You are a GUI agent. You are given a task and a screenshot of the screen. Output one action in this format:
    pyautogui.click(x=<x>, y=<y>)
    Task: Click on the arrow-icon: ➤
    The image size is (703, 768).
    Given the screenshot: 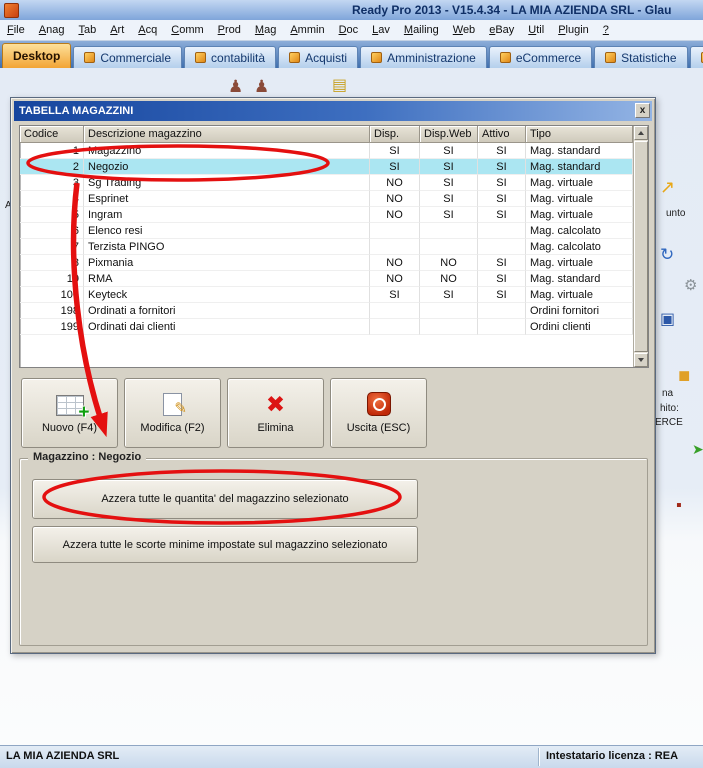 What is the action you would take?
    pyautogui.click(x=697, y=449)
    